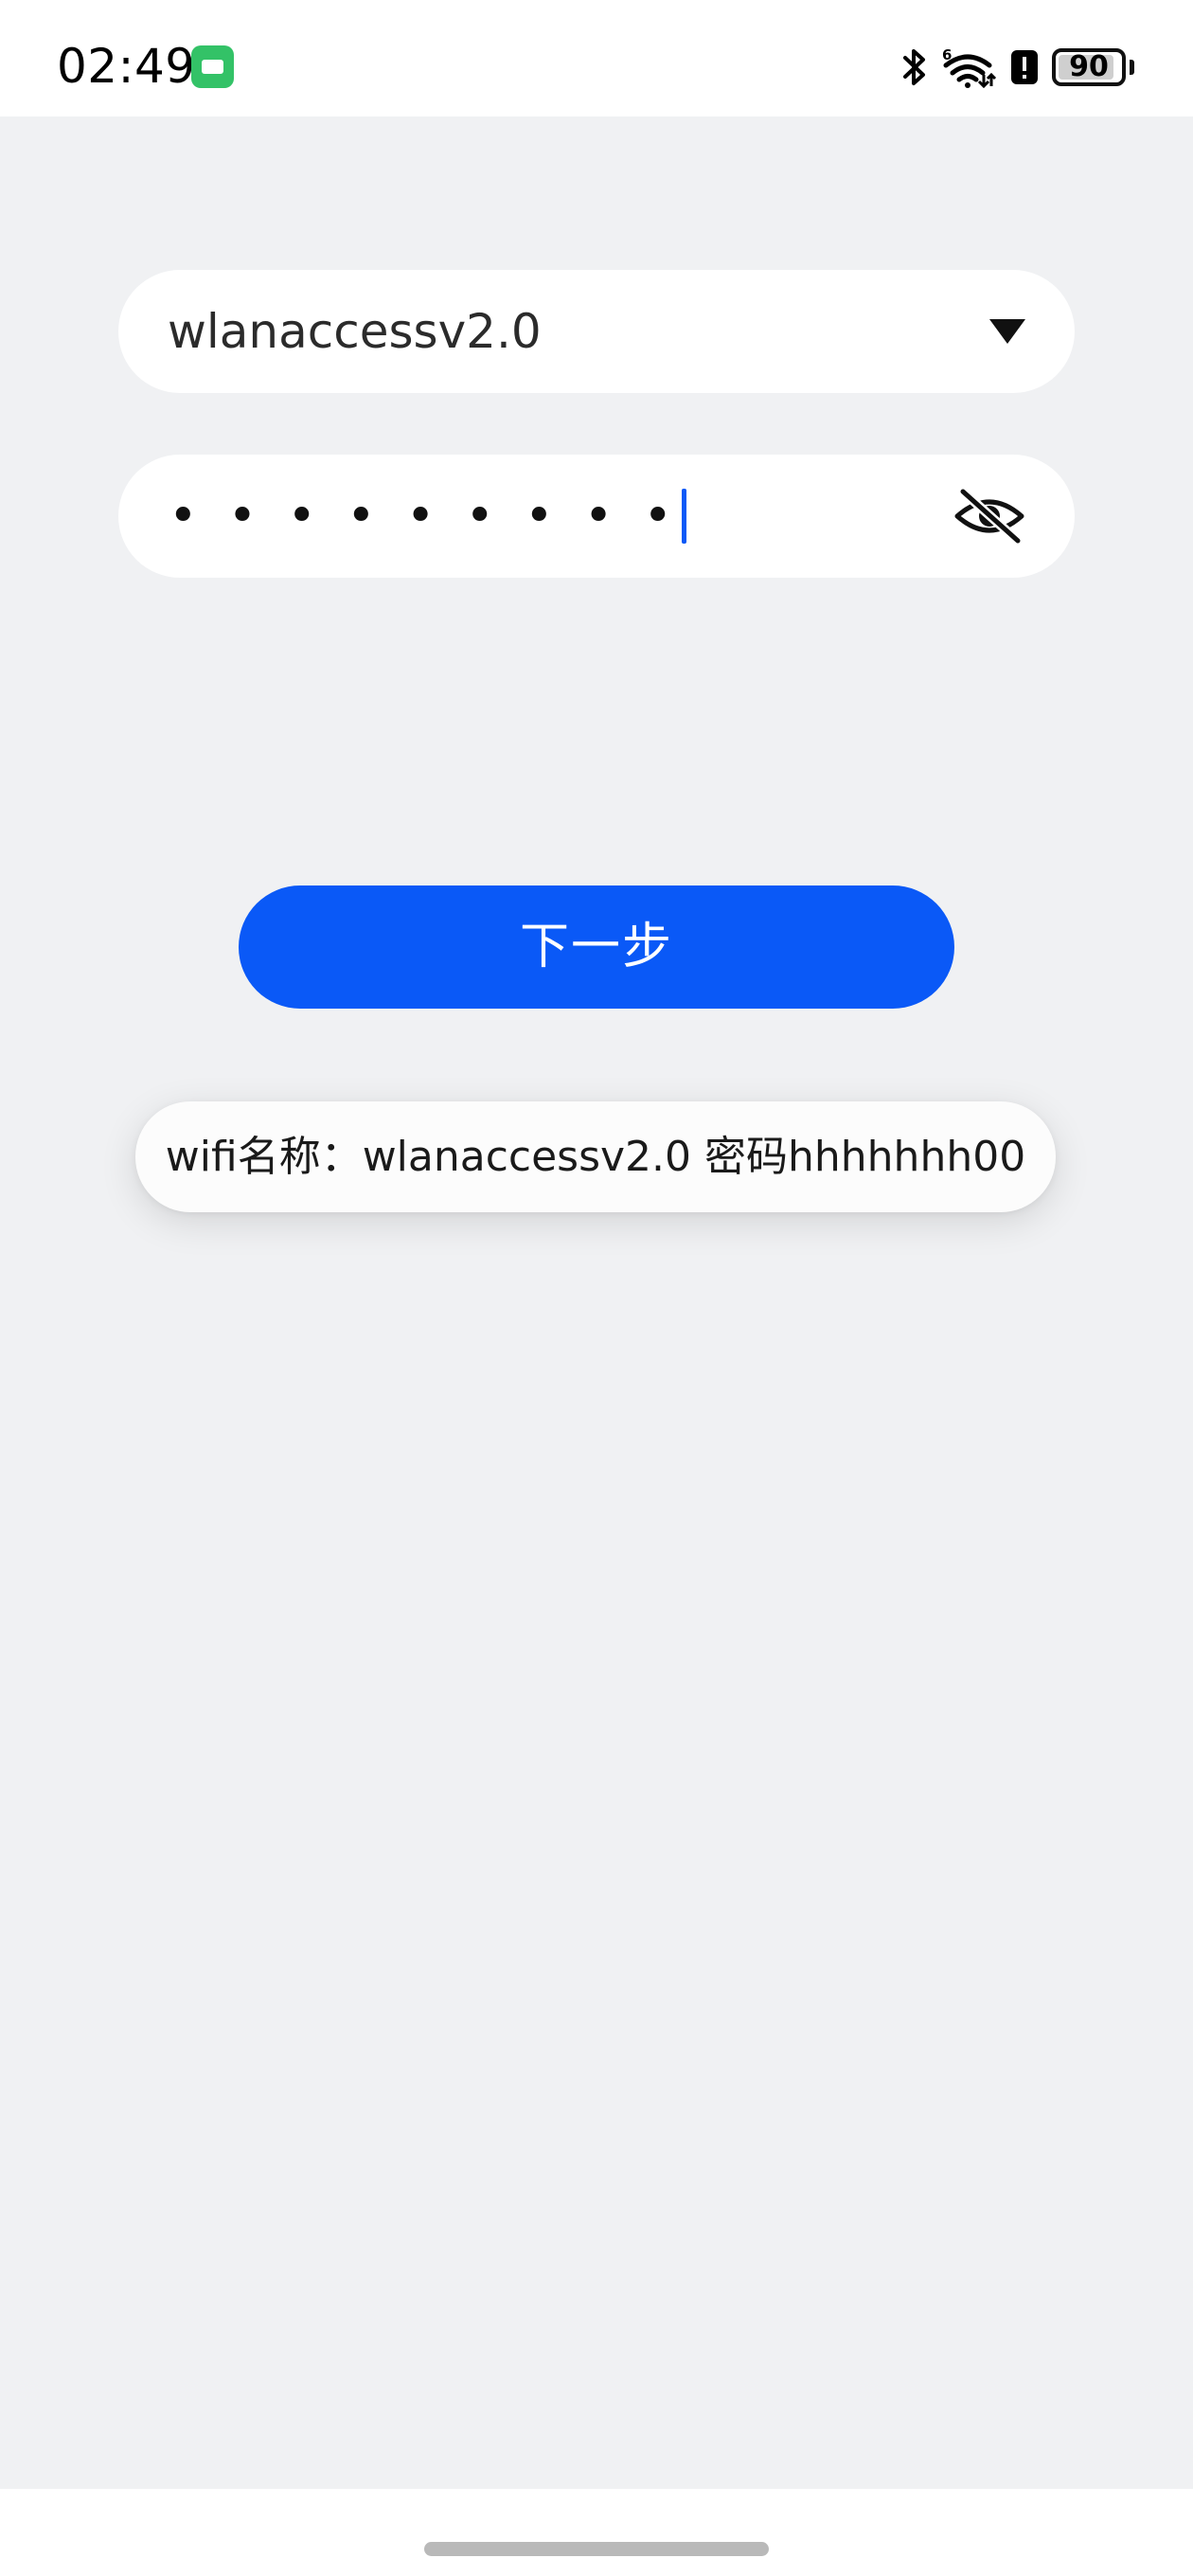 The height and width of the screenshot is (2576, 1193). What do you see at coordinates (596, 331) in the screenshot?
I see `wifi-ssid-select: wlanaccessv2.0` at bounding box center [596, 331].